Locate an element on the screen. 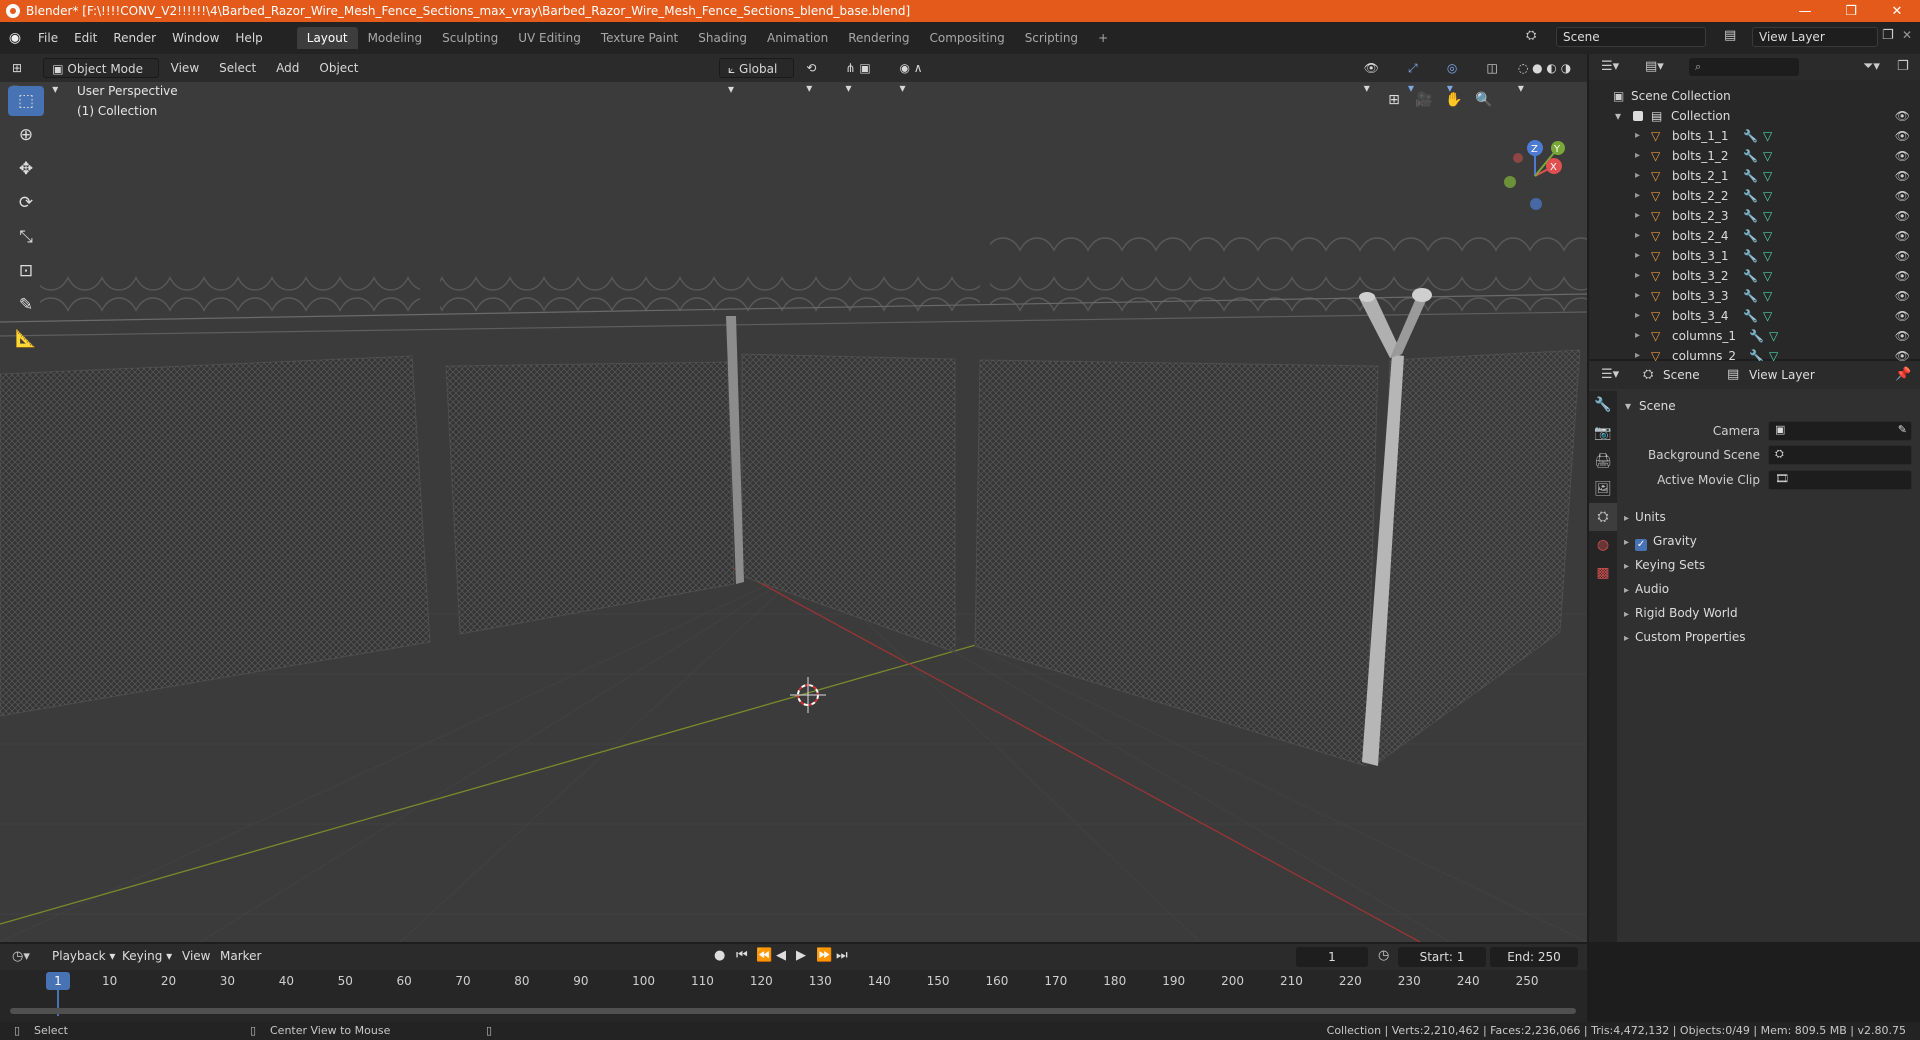  menu-help: Help is located at coordinates (248, 38).